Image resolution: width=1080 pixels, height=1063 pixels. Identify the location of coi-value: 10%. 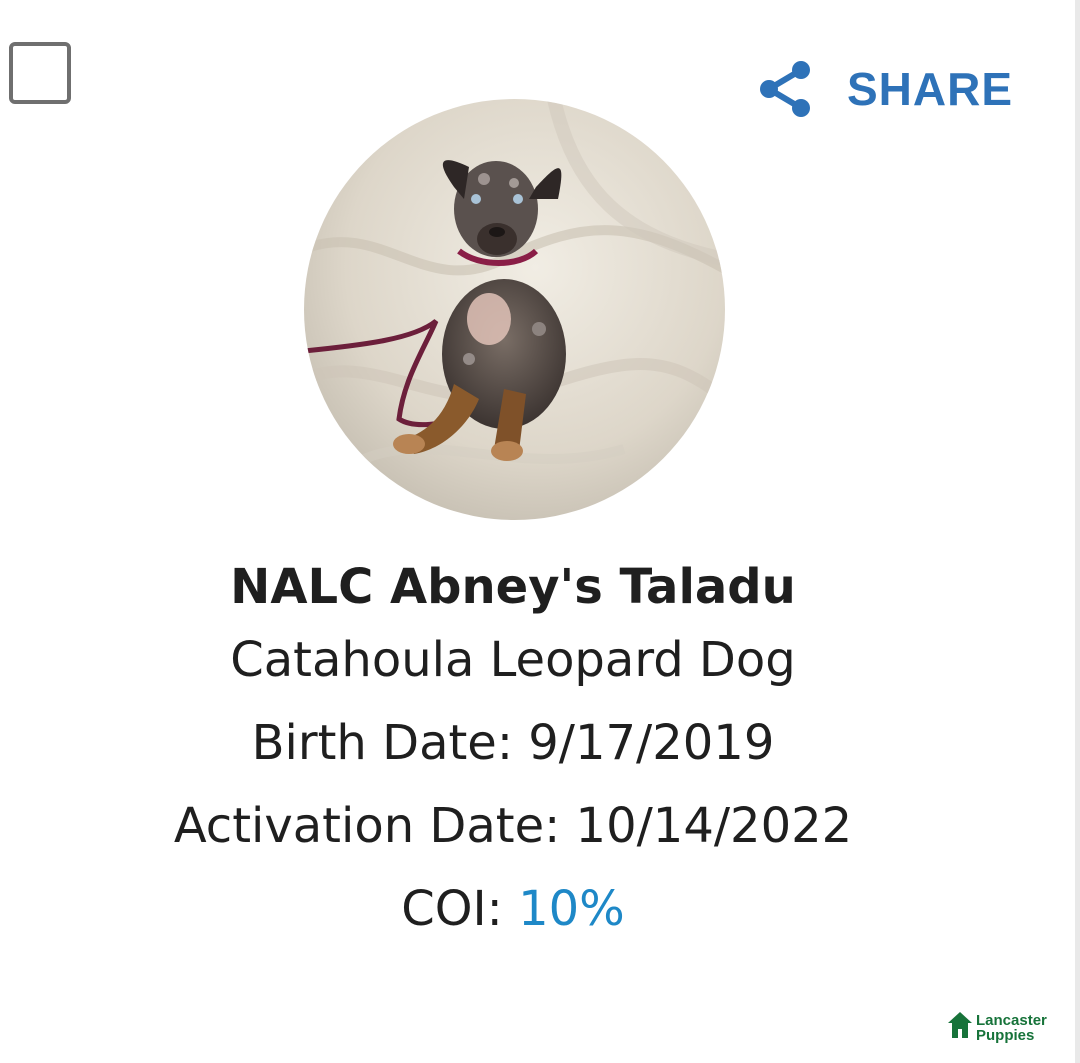
(571, 909).